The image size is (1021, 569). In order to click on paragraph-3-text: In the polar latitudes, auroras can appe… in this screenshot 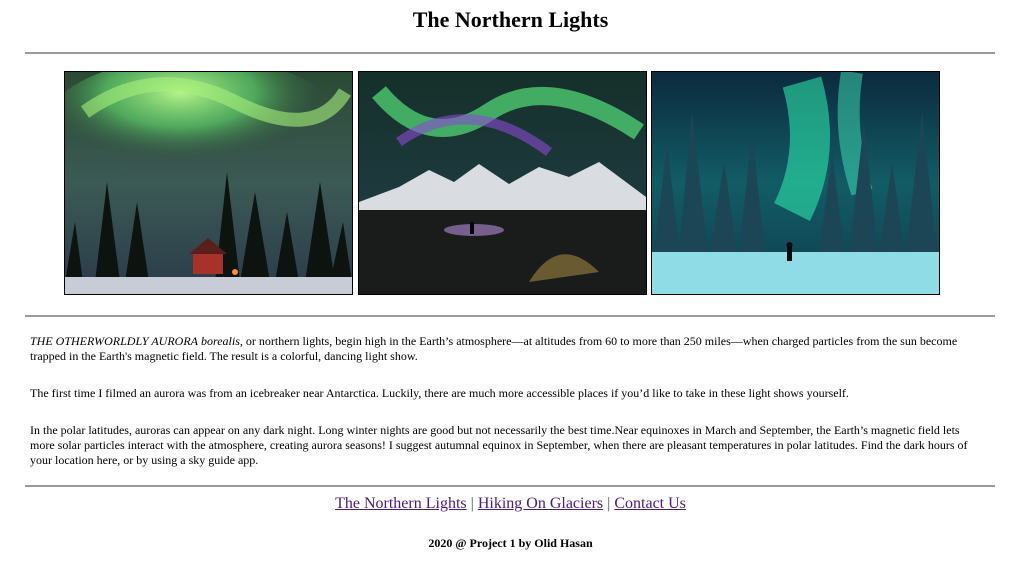, I will do `click(499, 445)`.